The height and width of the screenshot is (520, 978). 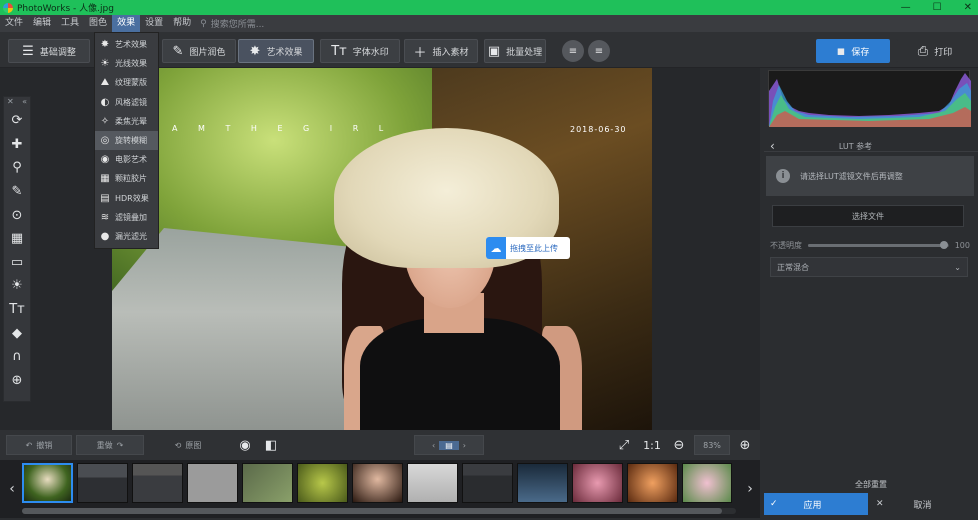 What do you see at coordinates (868, 216) in the screenshot?
I see `select-file-button: 选择文件` at bounding box center [868, 216].